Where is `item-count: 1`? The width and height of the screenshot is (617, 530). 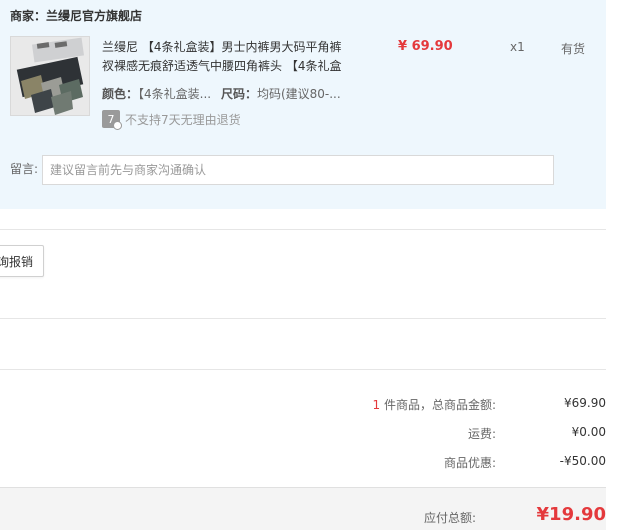 item-count: 1 is located at coordinates (376, 405).